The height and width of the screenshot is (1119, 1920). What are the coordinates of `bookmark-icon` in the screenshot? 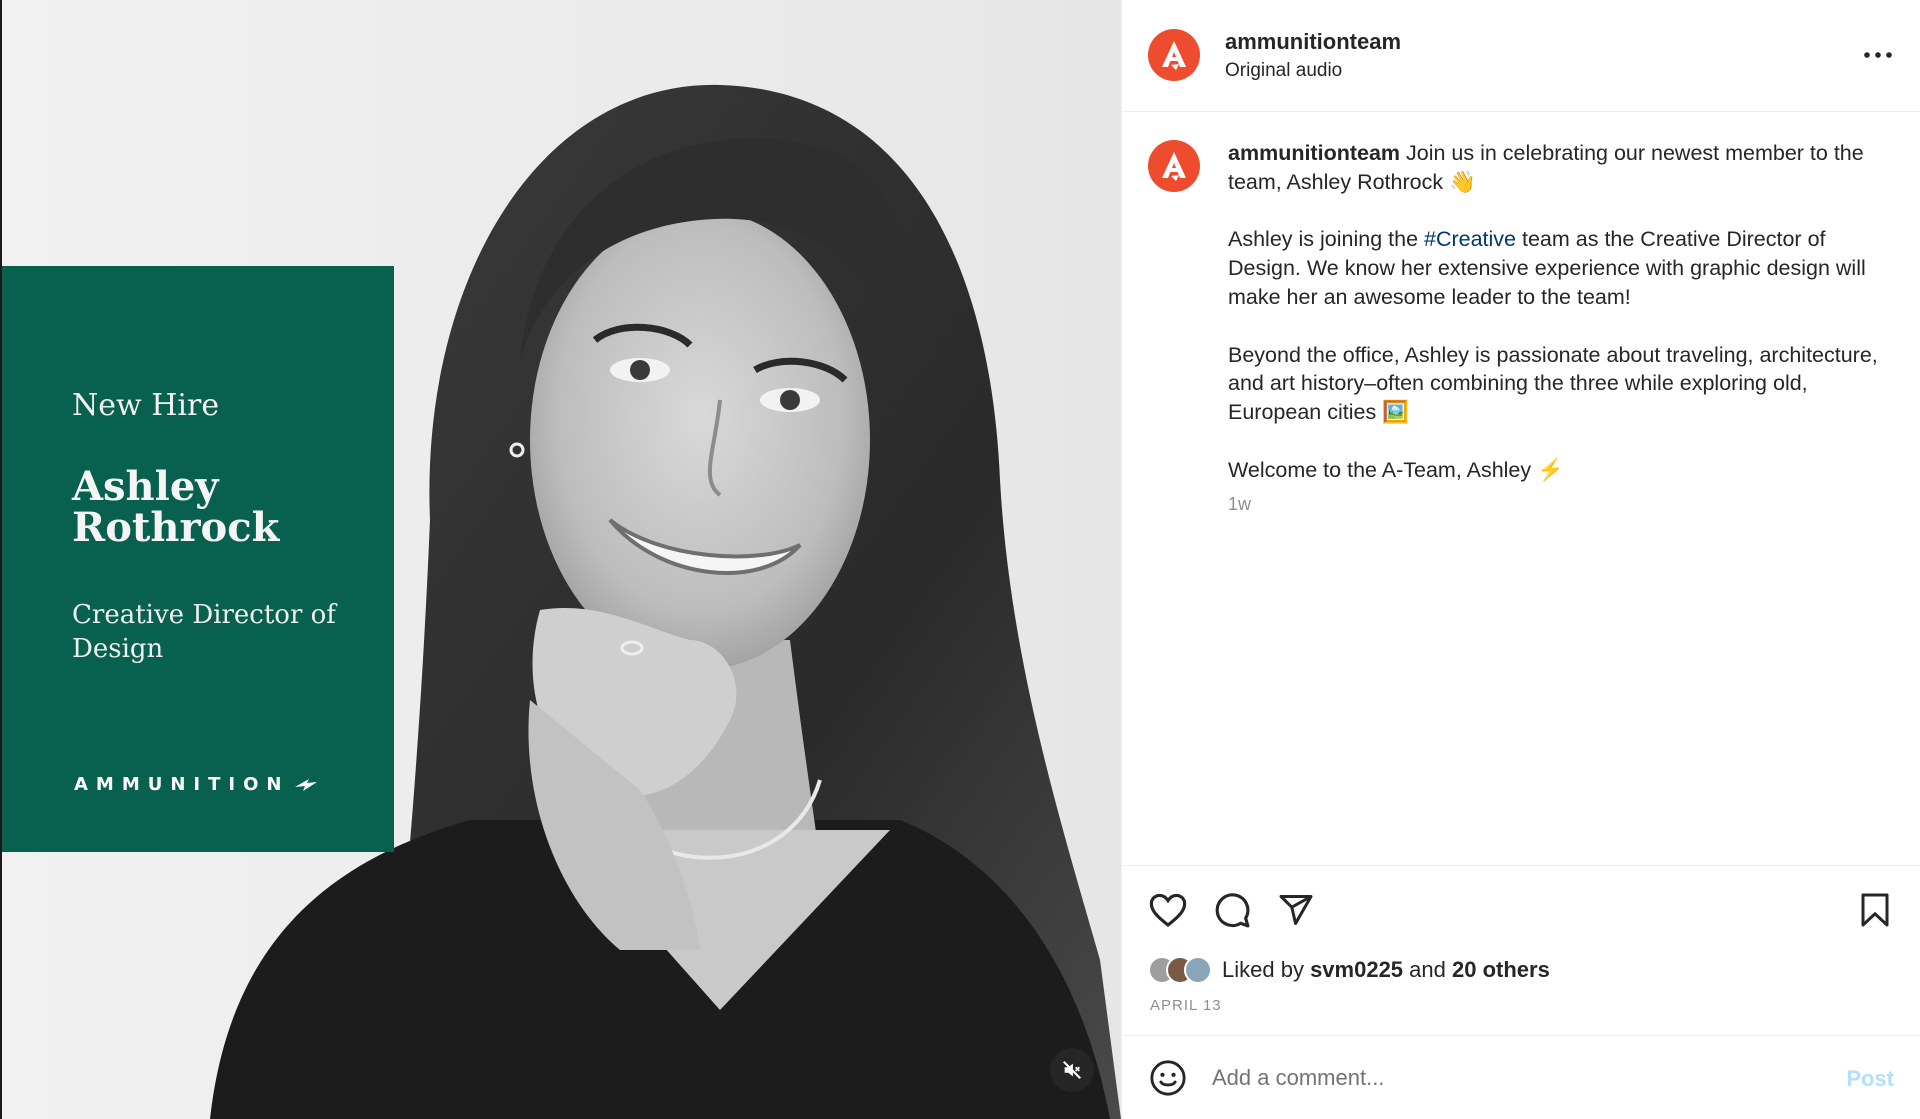 It's located at (1875, 910).